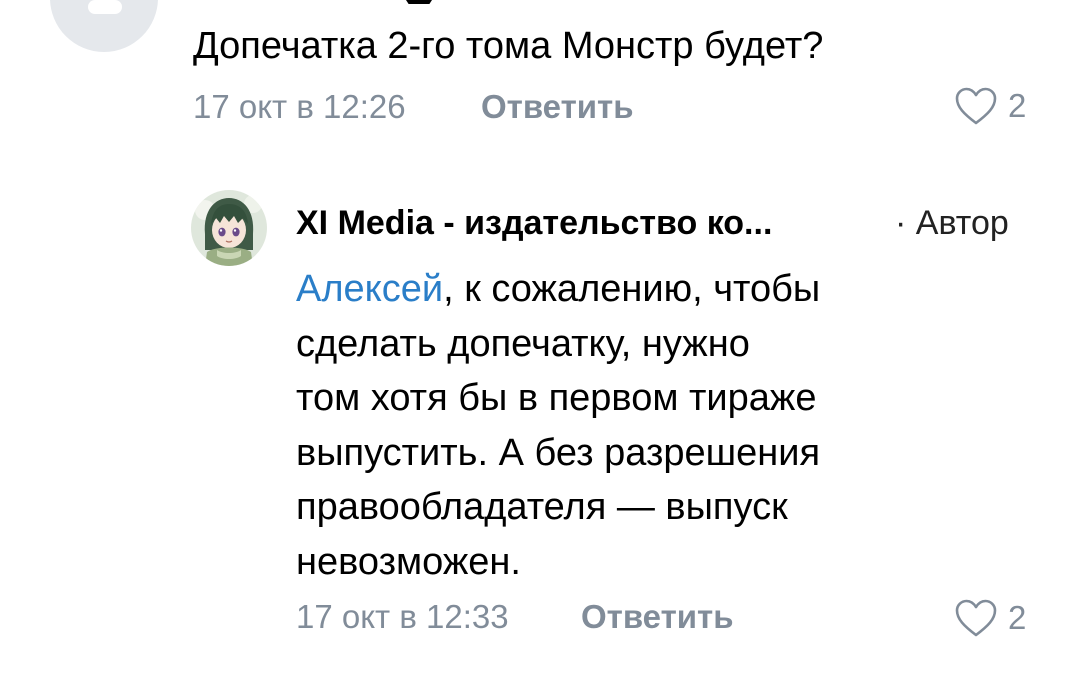 The height and width of the screenshot is (677, 1080). Describe the element at coordinates (299, 106) in the screenshot. I see `comment-date: 17 окт в 12:26` at that location.